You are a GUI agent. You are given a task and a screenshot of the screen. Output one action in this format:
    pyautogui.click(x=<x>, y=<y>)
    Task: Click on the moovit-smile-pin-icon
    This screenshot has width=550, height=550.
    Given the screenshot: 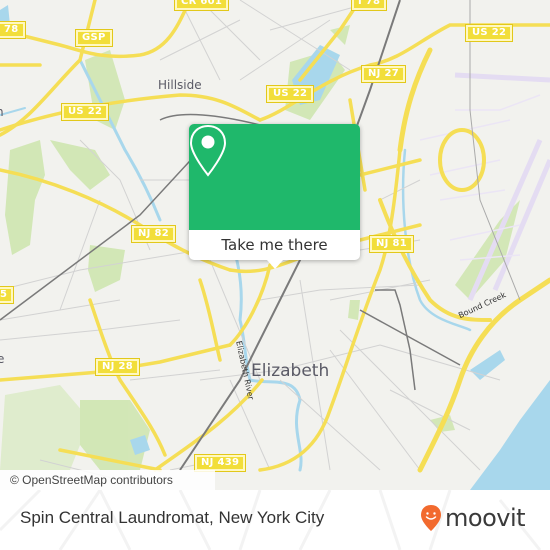 What is the action you would take?
    pyautogui.click(x=431, y=518)
    